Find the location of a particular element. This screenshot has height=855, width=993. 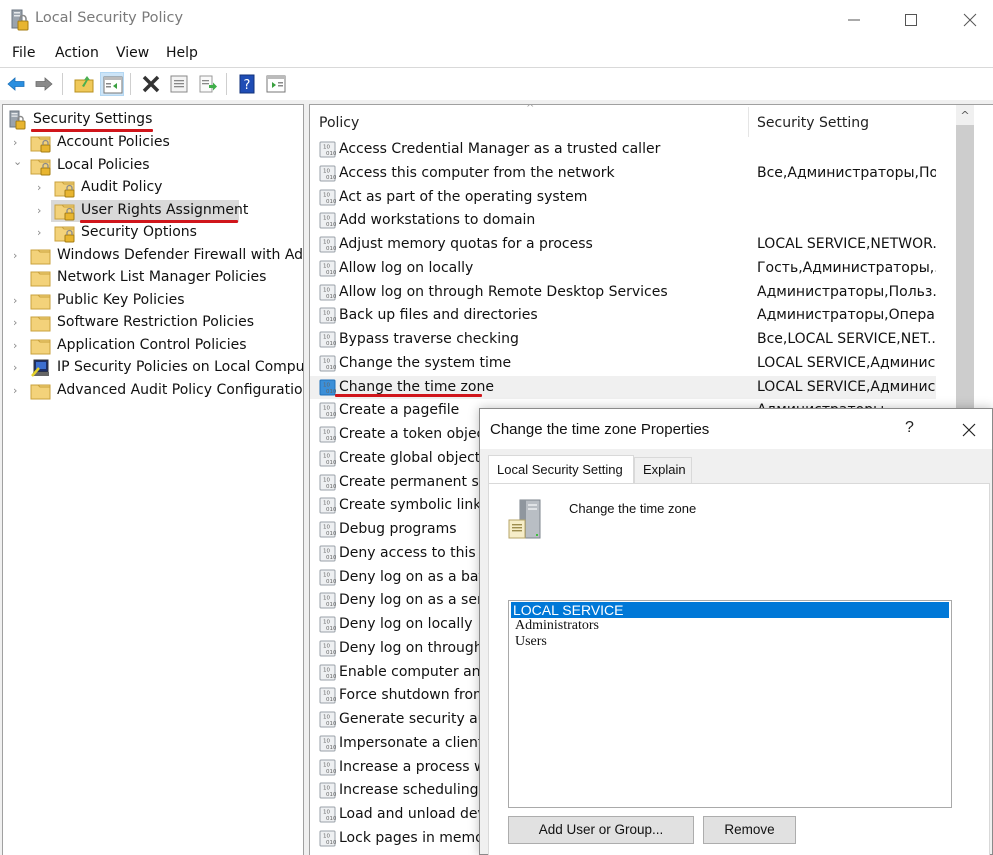

show-hide-console-tree-button is located at coordinates (112, 84).